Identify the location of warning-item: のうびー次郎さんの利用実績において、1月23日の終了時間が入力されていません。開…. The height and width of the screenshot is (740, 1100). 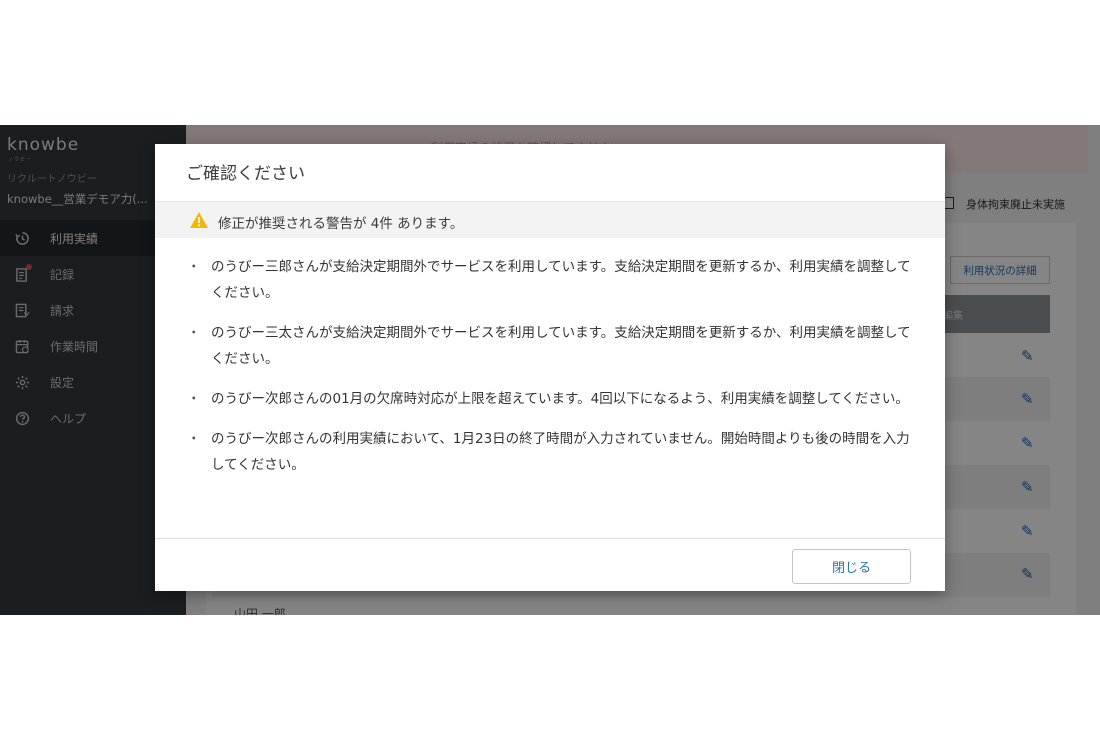
(550, 452).